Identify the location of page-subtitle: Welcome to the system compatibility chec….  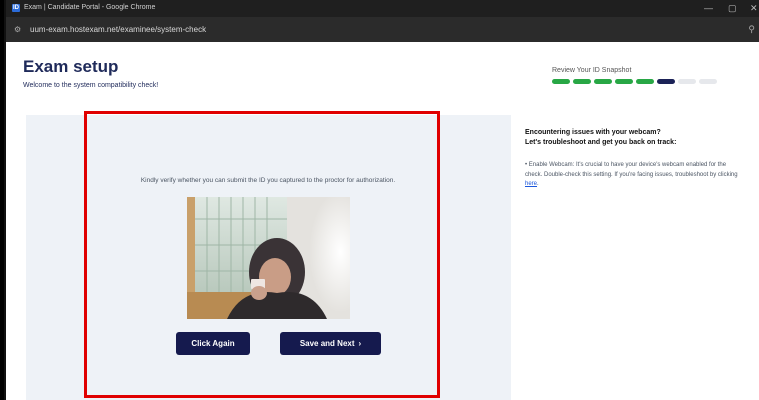
(91, 85).